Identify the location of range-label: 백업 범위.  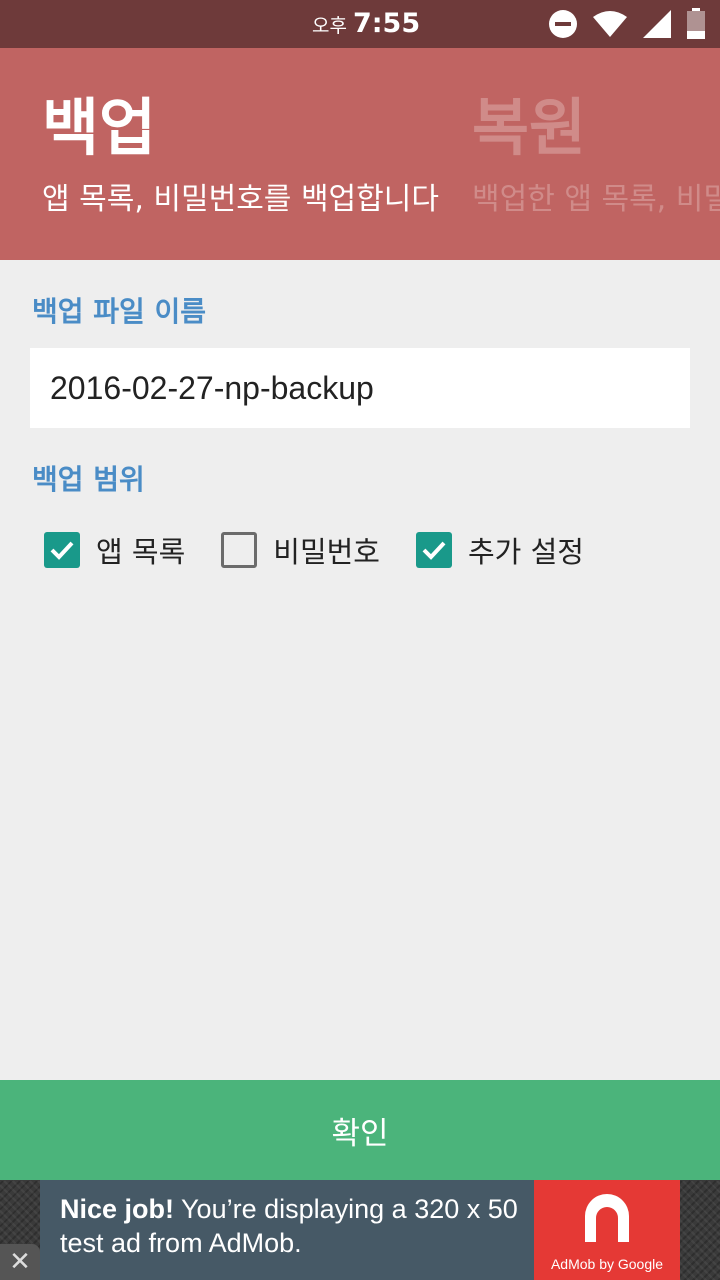
(88, 479).